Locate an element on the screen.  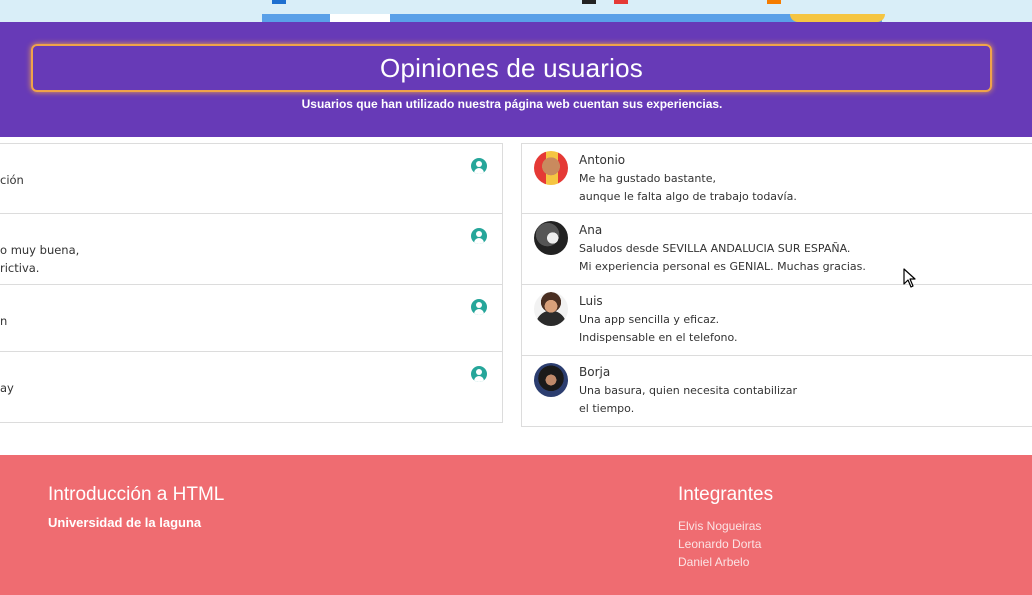
title-box: Opiniones de usuarios is located at coordinates (511, 68).